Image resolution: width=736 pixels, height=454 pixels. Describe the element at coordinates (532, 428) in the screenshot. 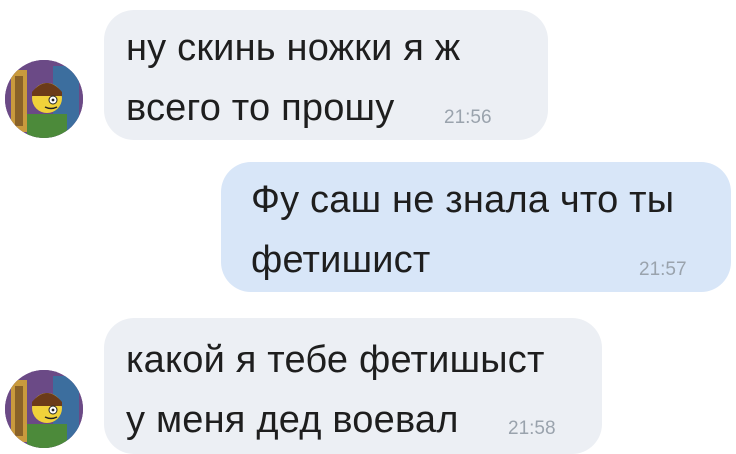

I see `message-timestamp: 21:58` at that location.